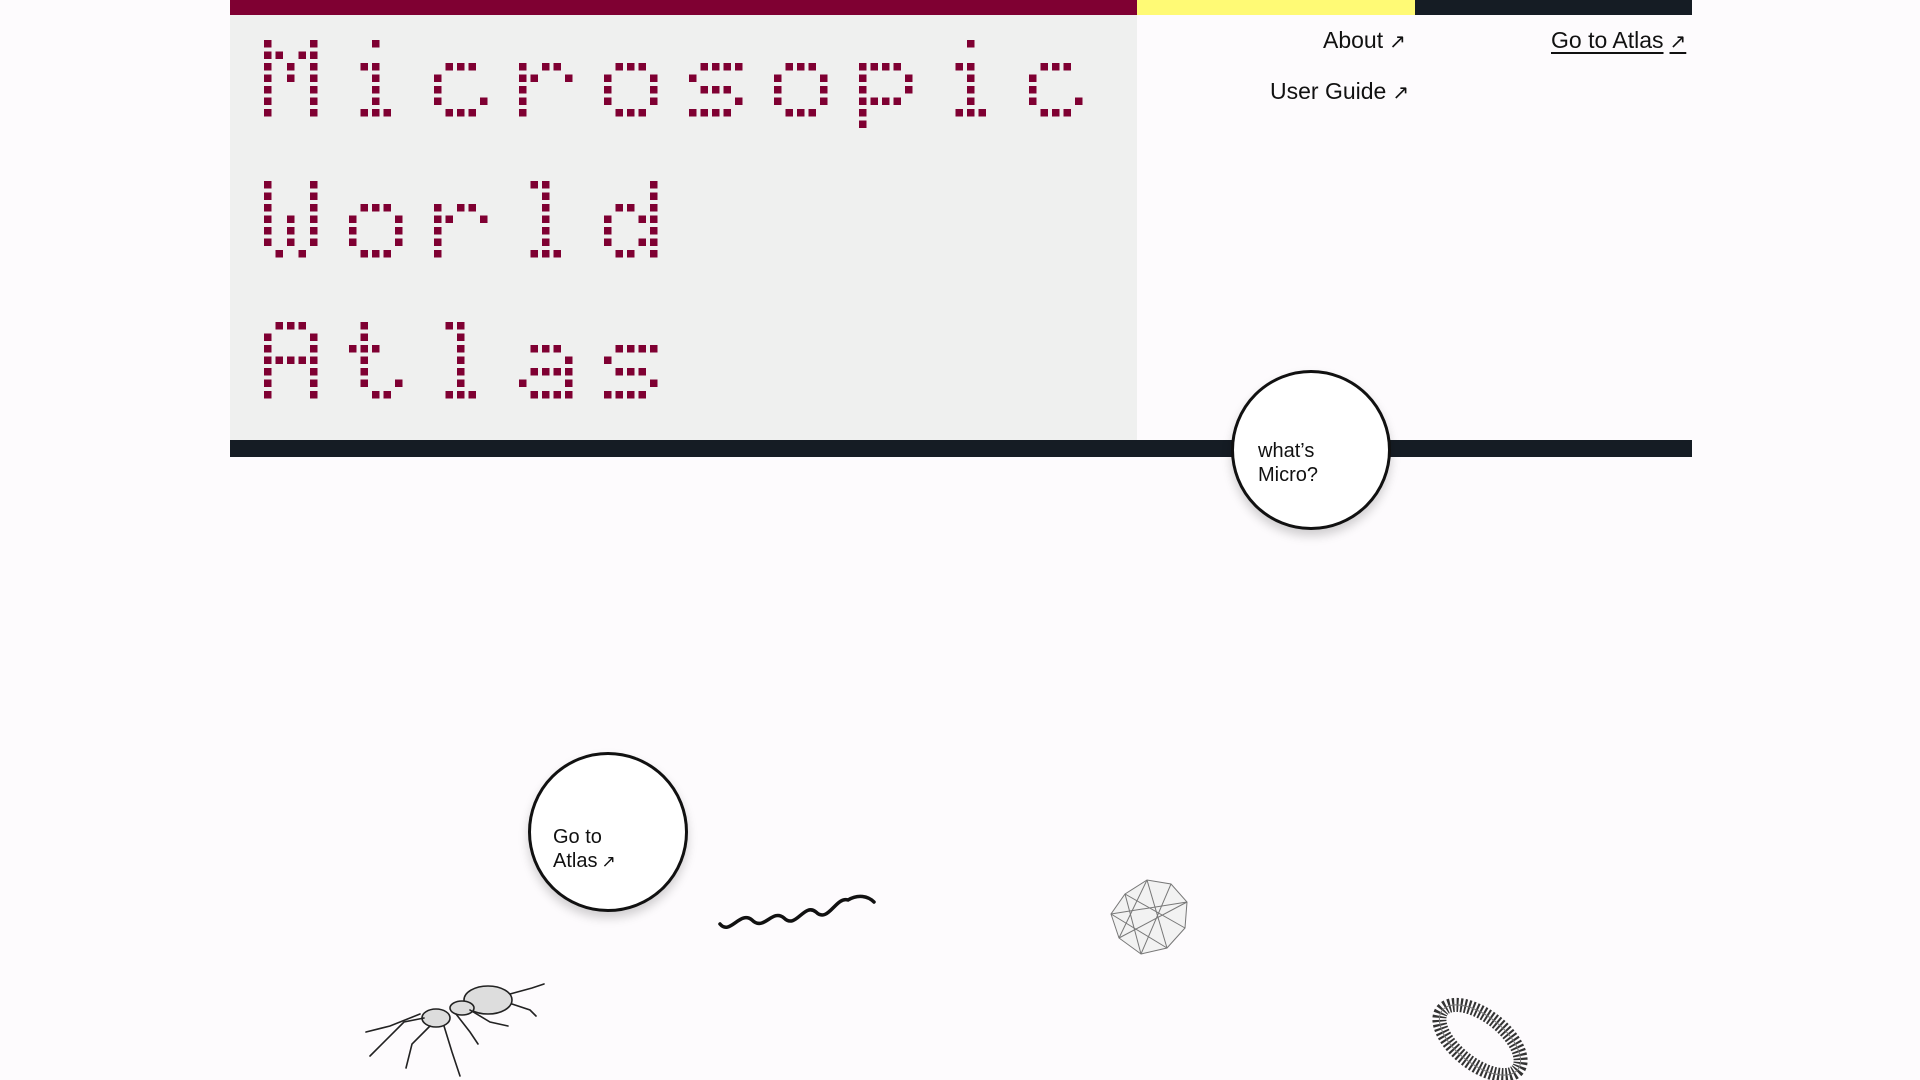 The width and height of the screenshot is (1920, 1080). What do you see at coordinates (608, 832) in the screenshot?
I see `go-to-atlas-circle-button: Go to Atlas ↗` at bounding box center [608, 832].